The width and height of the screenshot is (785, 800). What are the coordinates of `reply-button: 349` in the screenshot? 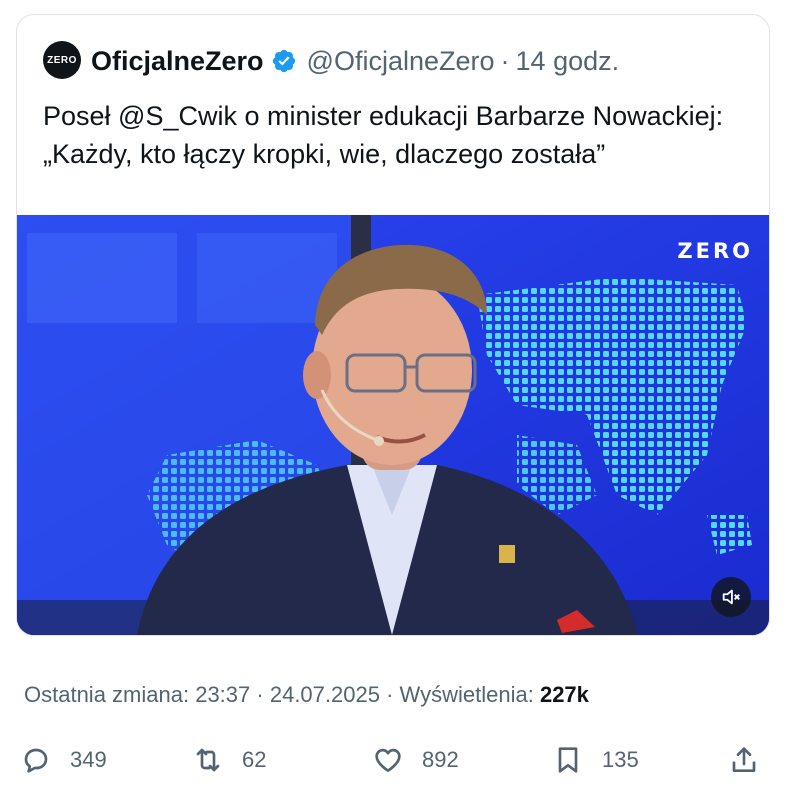 It's located at (63, 760).